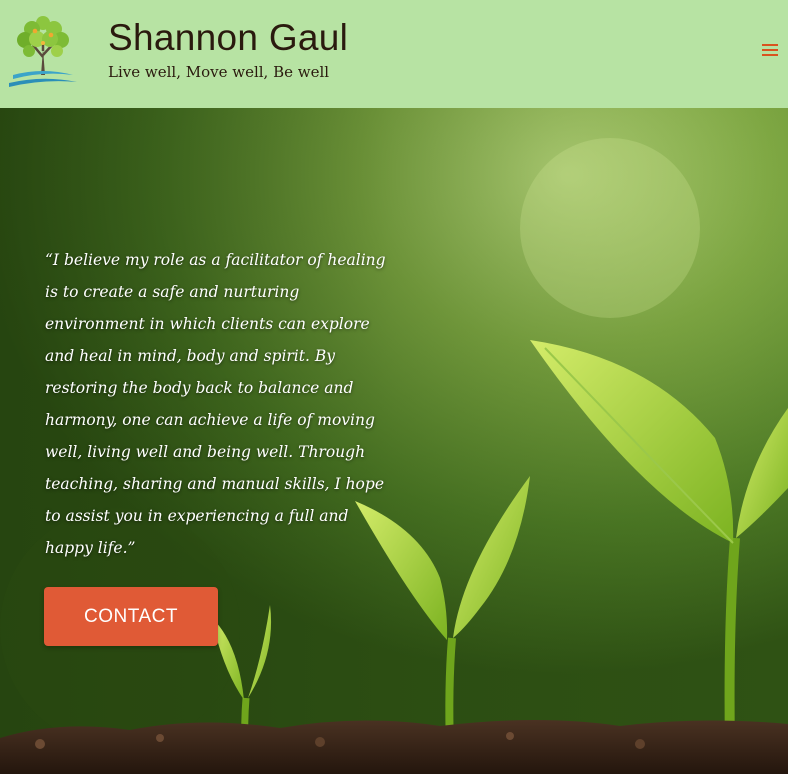  Describe the element at coordinates (131, 616) in the screenshot. I see `contact-button: CONTACT` at that location.